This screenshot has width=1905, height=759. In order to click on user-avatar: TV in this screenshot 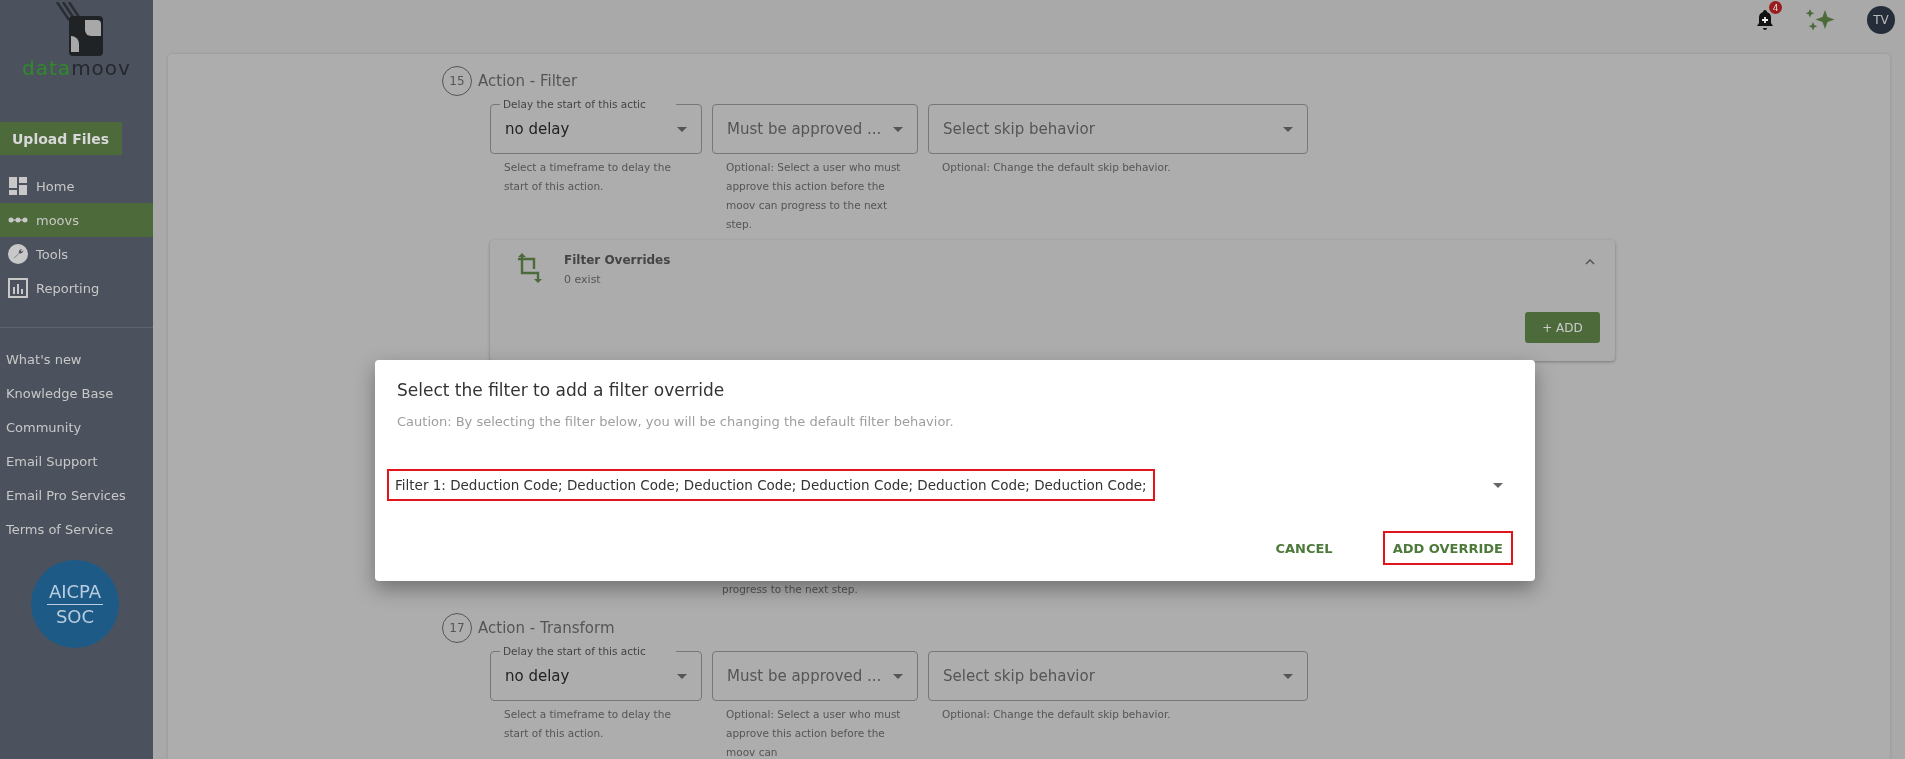, I will do `click(1881, 20)`.